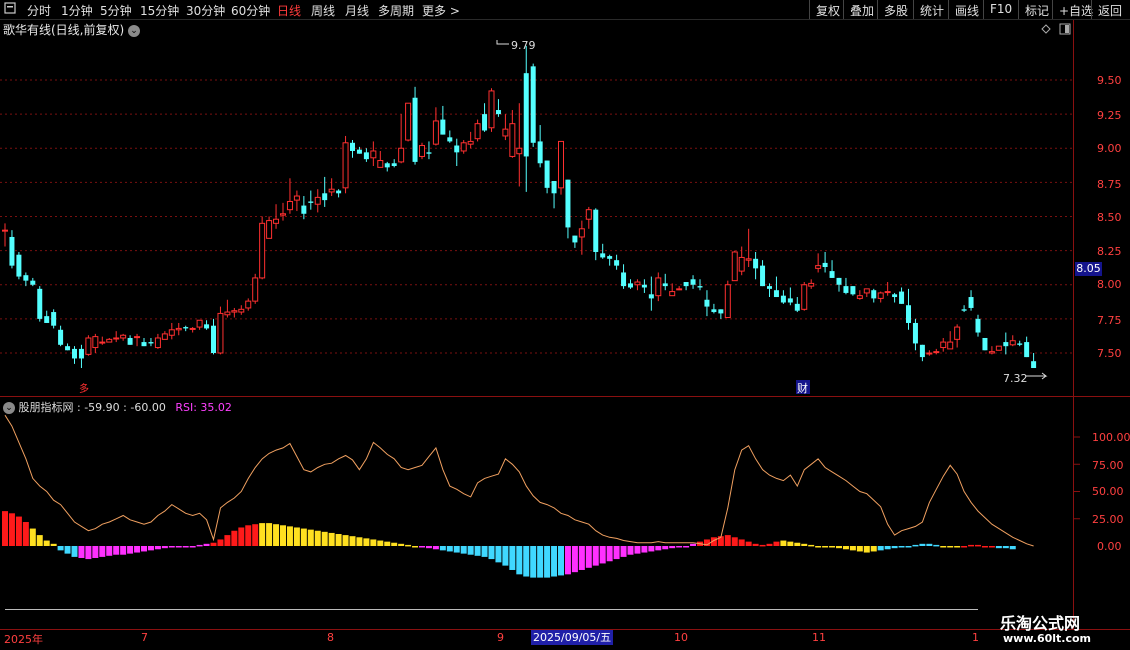 Image resolution: width=1130 pixels, height=650 pixels. What do you see at coordinates (1109, 217) in the screenshot?
I see `price-tick-8.50: 8.50` at bounding box center [1109, 217].